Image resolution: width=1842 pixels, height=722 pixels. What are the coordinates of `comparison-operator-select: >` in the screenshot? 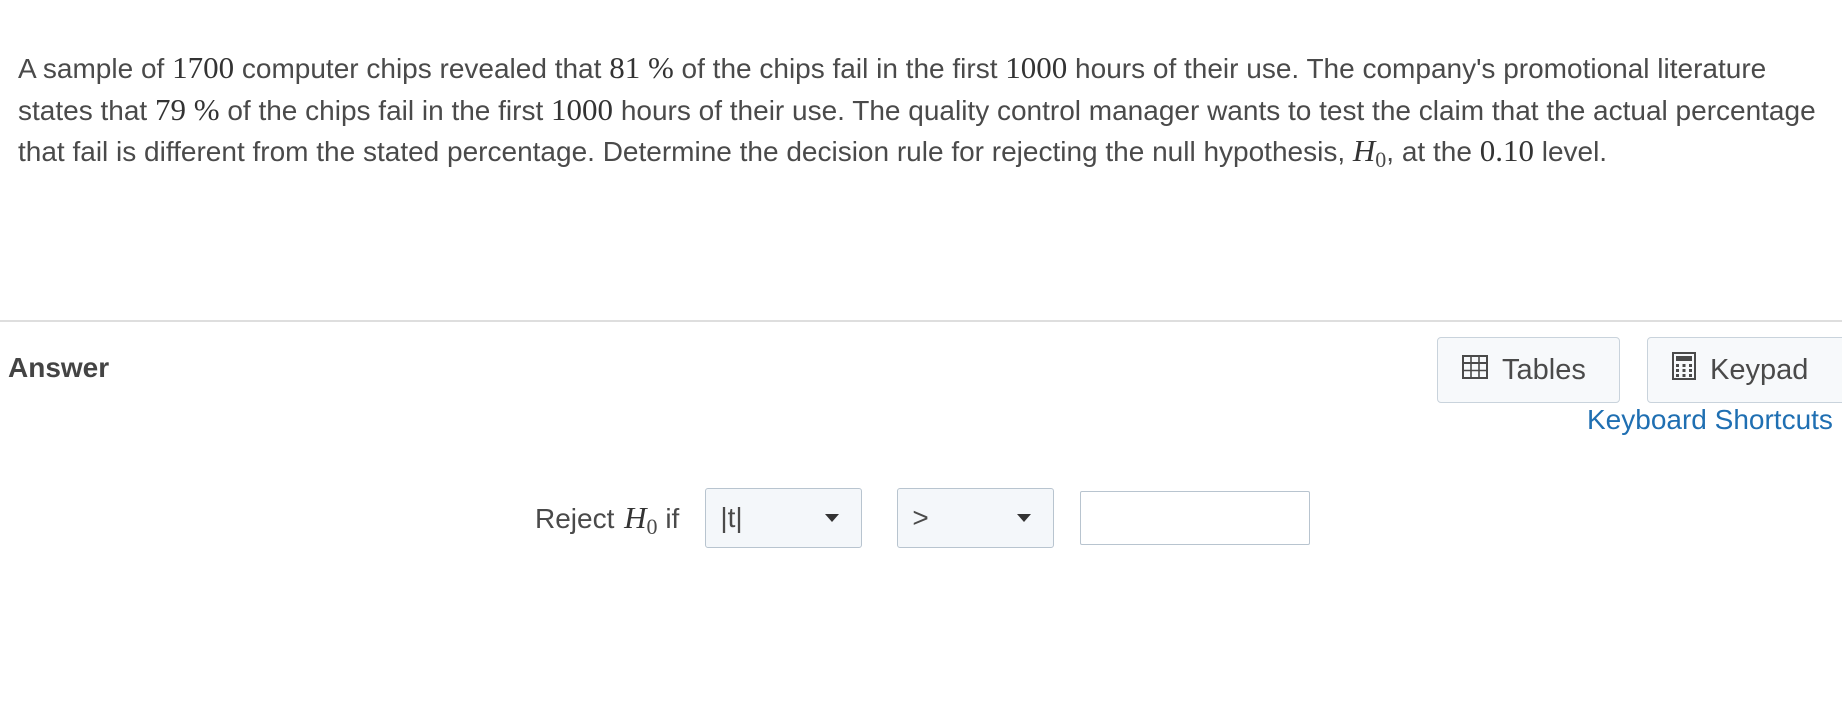 It's located at (976, 518).